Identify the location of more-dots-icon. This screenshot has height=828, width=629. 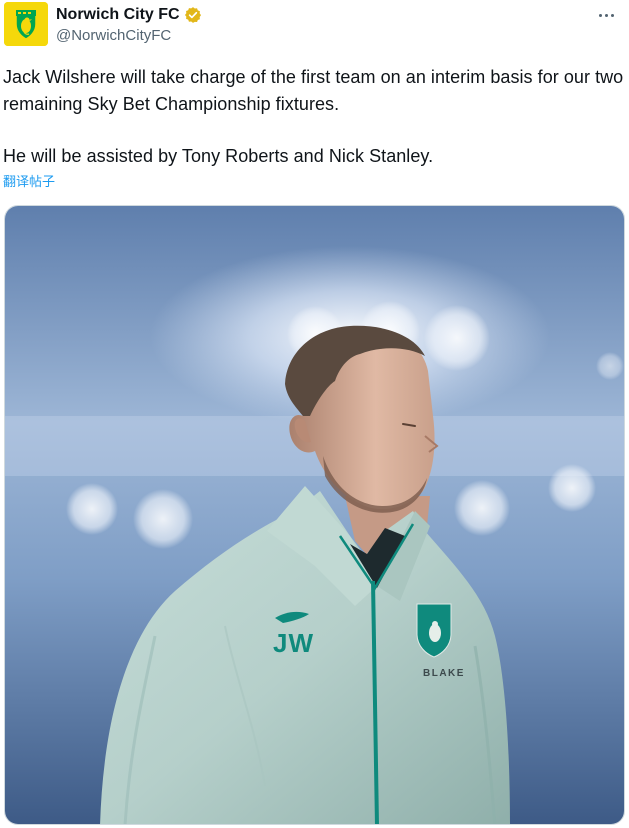
(606, 15).